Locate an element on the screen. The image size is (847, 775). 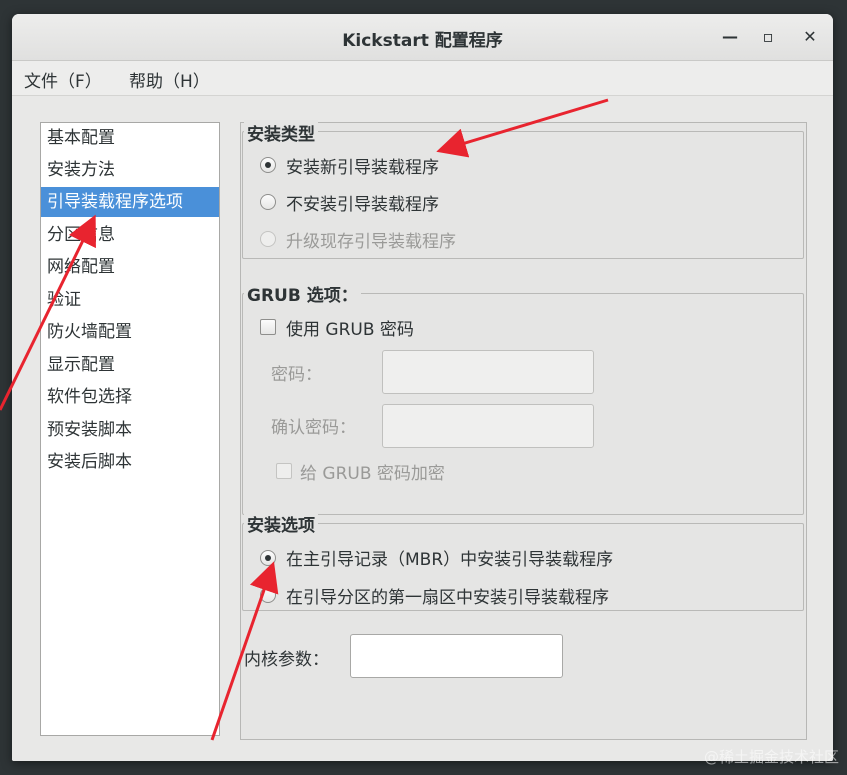
watermark: @稀土掘金技术社区 is located at coordinates (771, 757).